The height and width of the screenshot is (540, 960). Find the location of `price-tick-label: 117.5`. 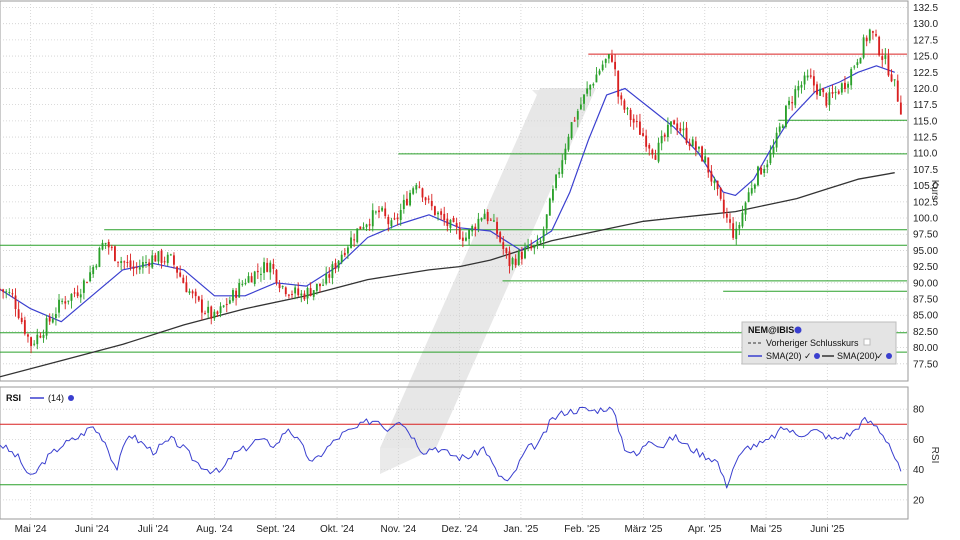

price-tick-label: 117.5 is located at coordinates (925, 105).